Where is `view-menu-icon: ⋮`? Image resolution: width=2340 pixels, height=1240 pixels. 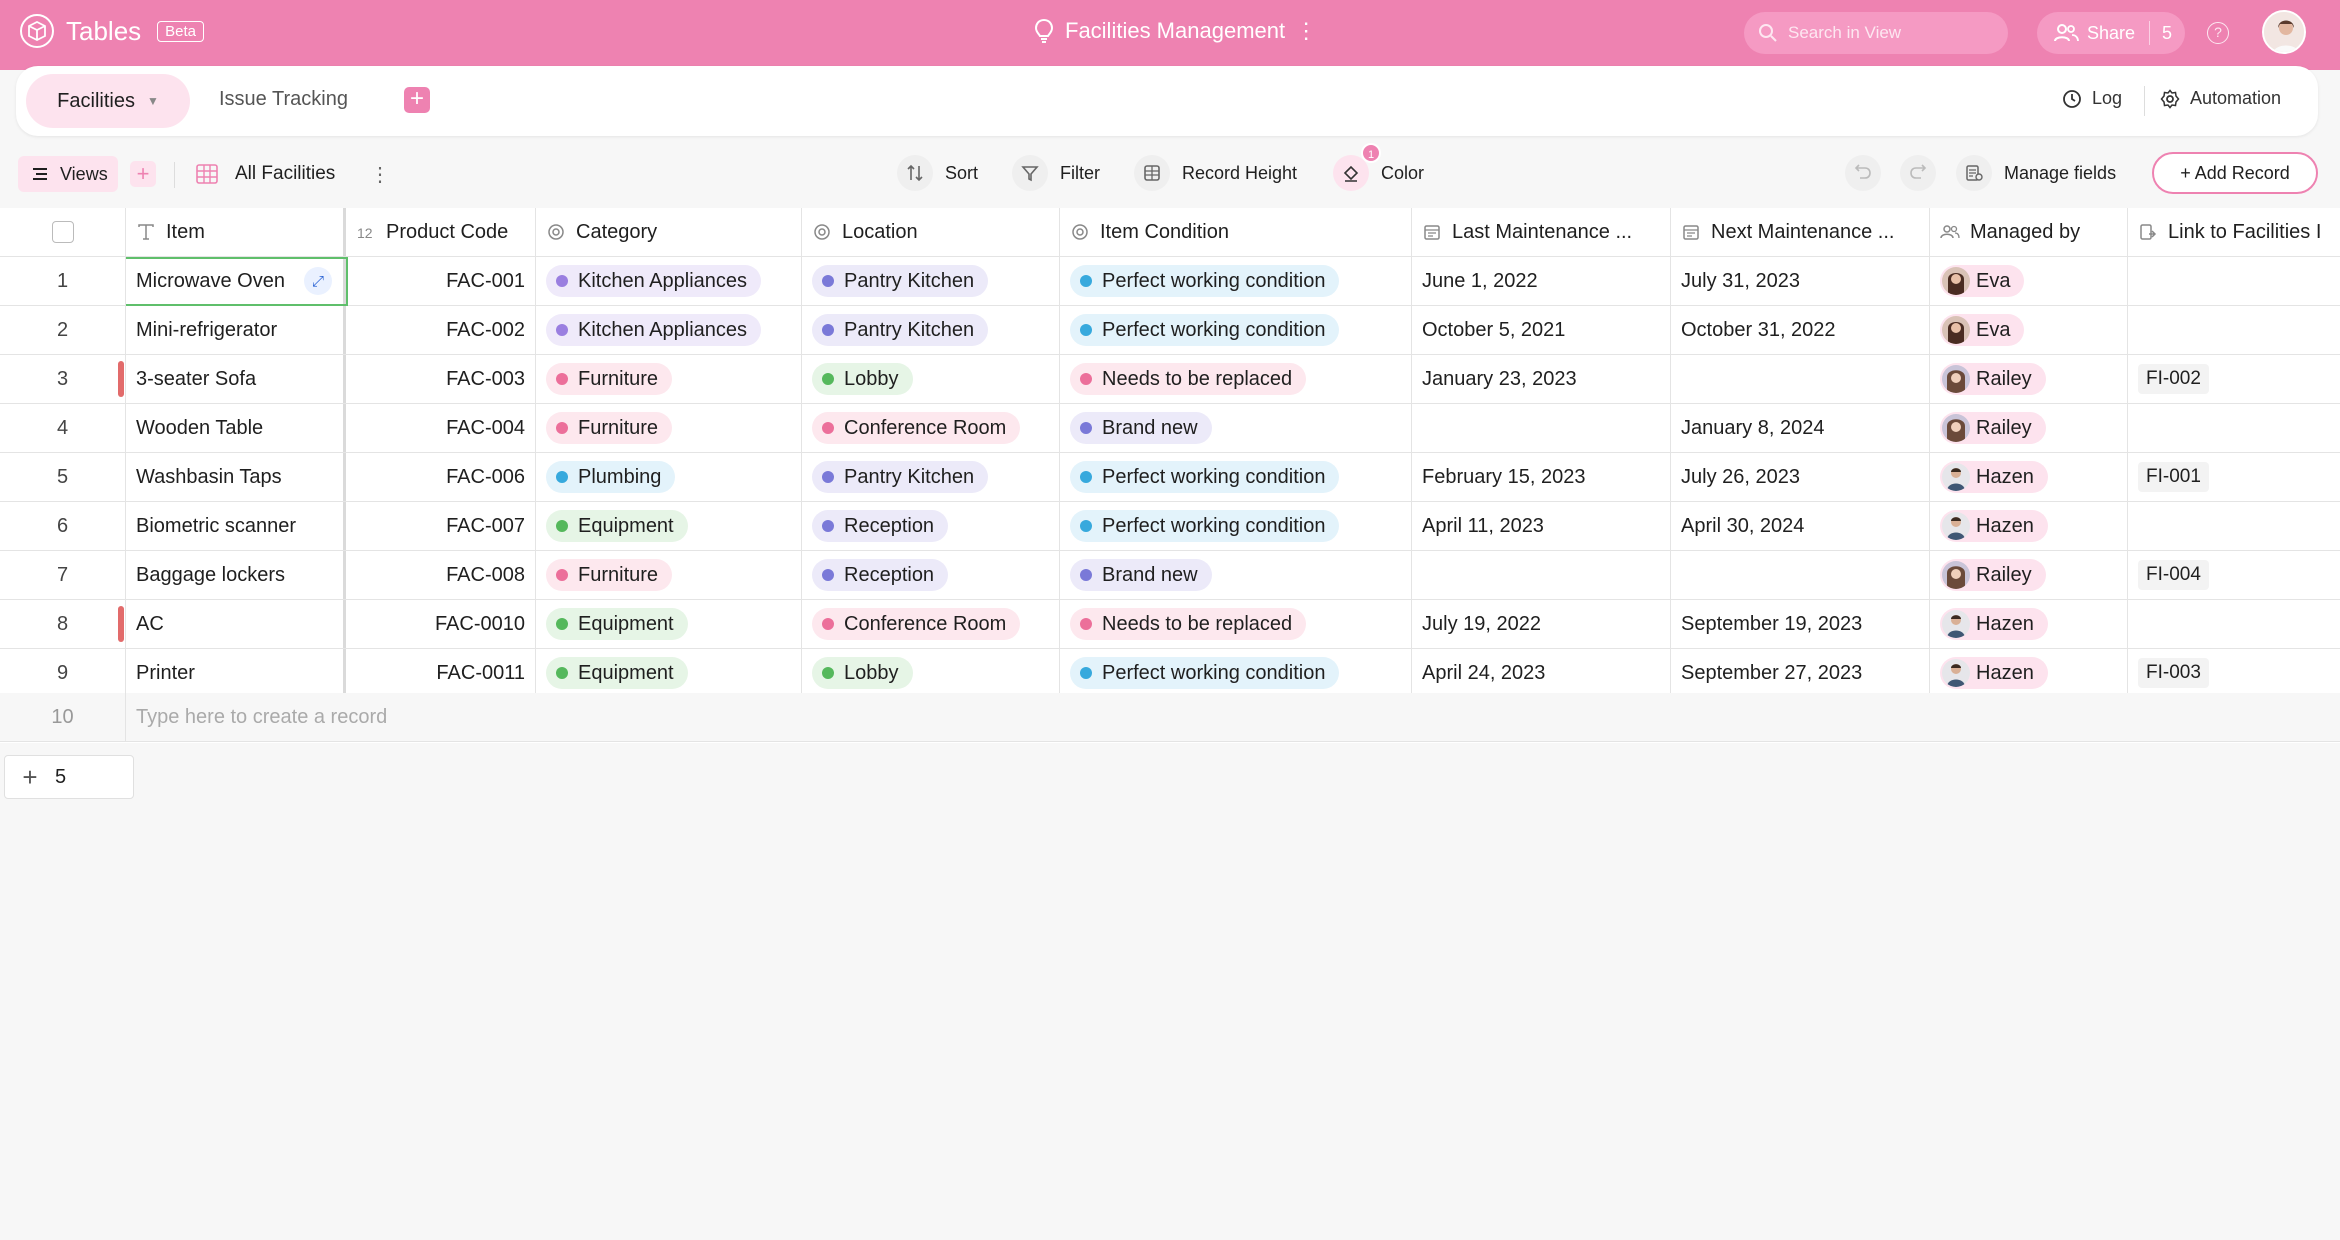 view-menu-icon: ⋮ is located at coordinates (380, 174).